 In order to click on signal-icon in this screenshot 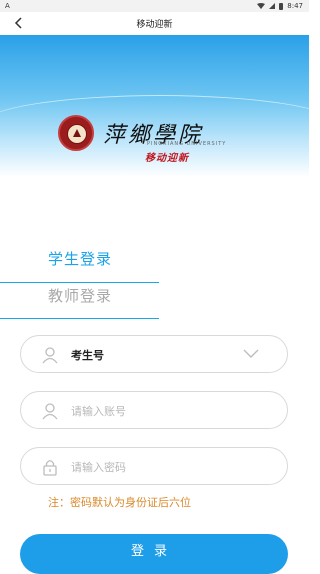, I will do `click(272, 6)`.